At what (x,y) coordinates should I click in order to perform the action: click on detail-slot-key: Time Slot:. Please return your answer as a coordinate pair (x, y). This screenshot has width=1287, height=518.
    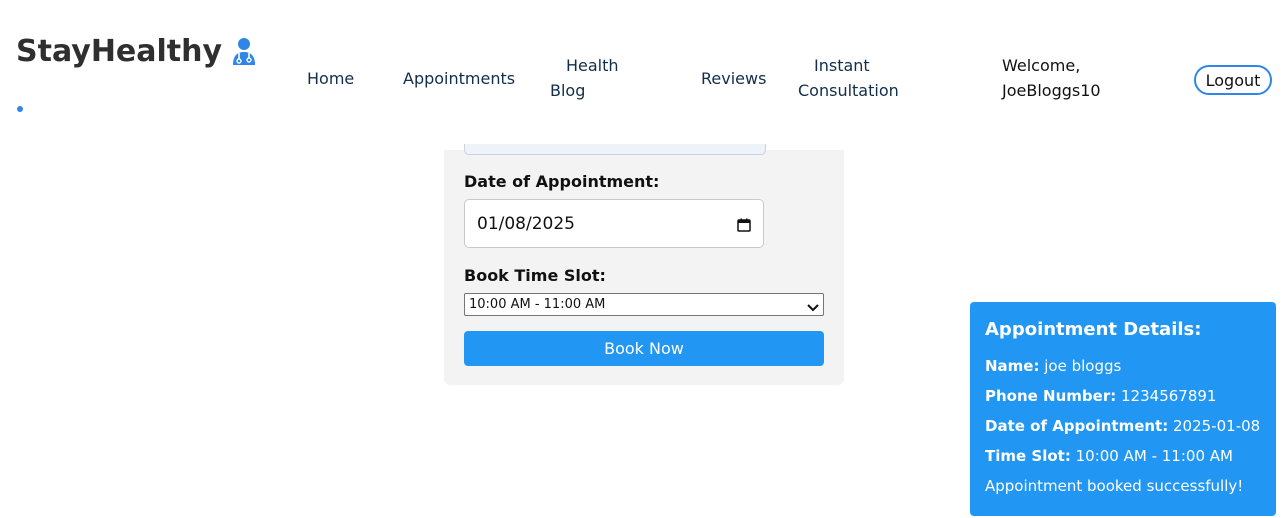
    Looking at the image, I should click on (1028, 456).